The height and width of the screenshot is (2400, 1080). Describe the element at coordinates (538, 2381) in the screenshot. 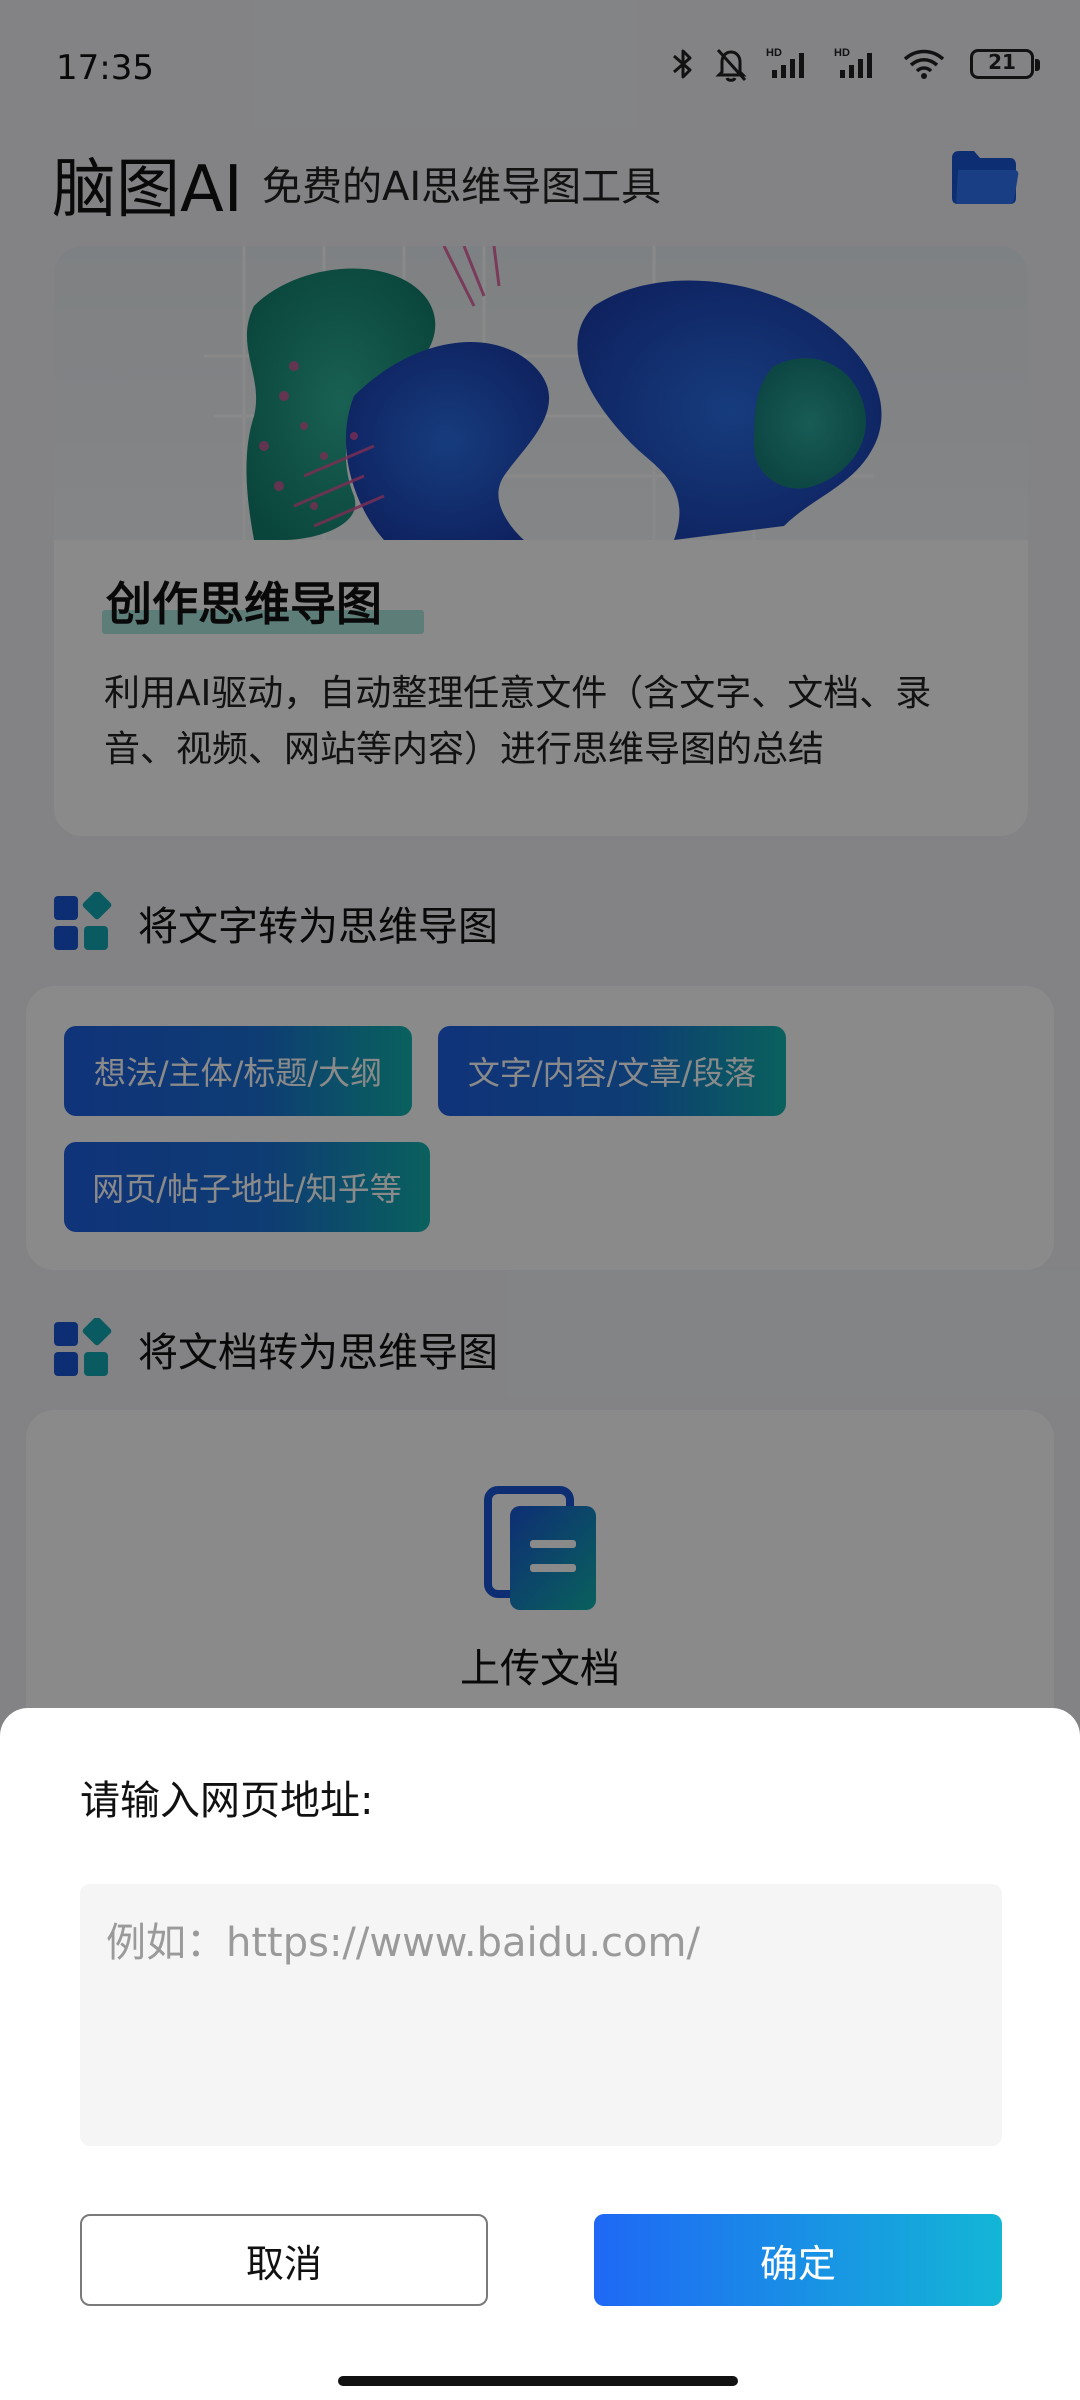

I see `home-indicator` at that location.